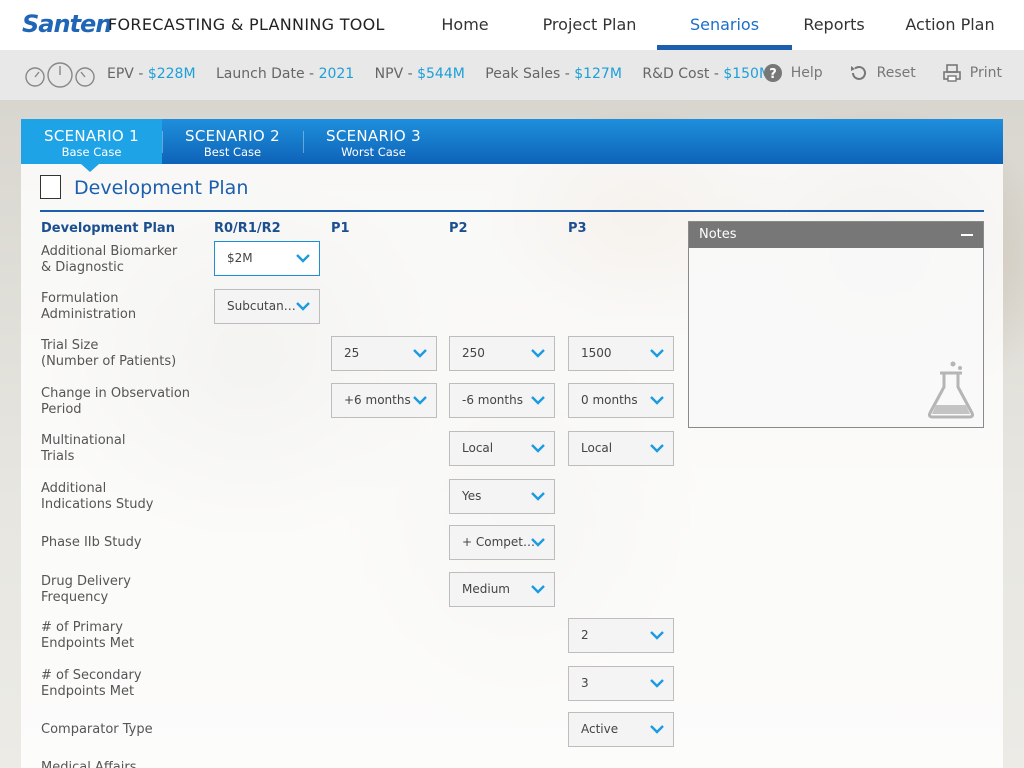 The height and width of the screenshot is (768, 1024). I want to click on nav-reports: Reports, so click(834, 25).